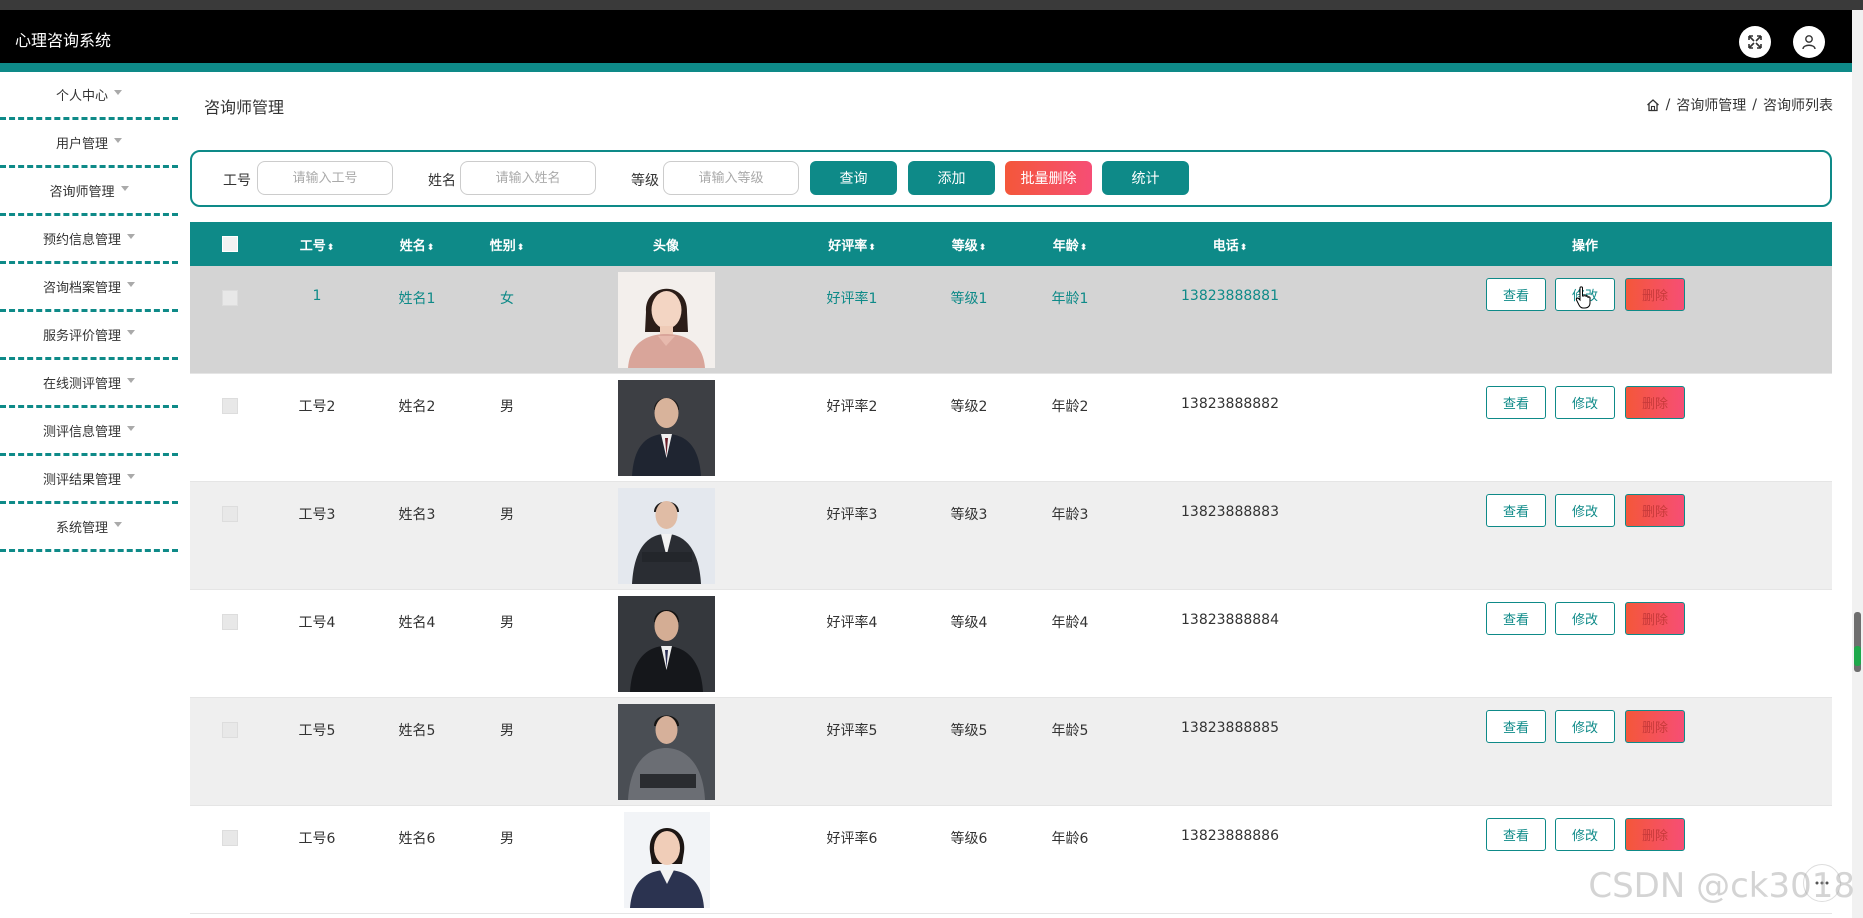 Image resolution: width=1863 pixels, height=918 pixels. I want to click on sidebar-item-assessment-results: 测评结果管理, so click(89, 480).